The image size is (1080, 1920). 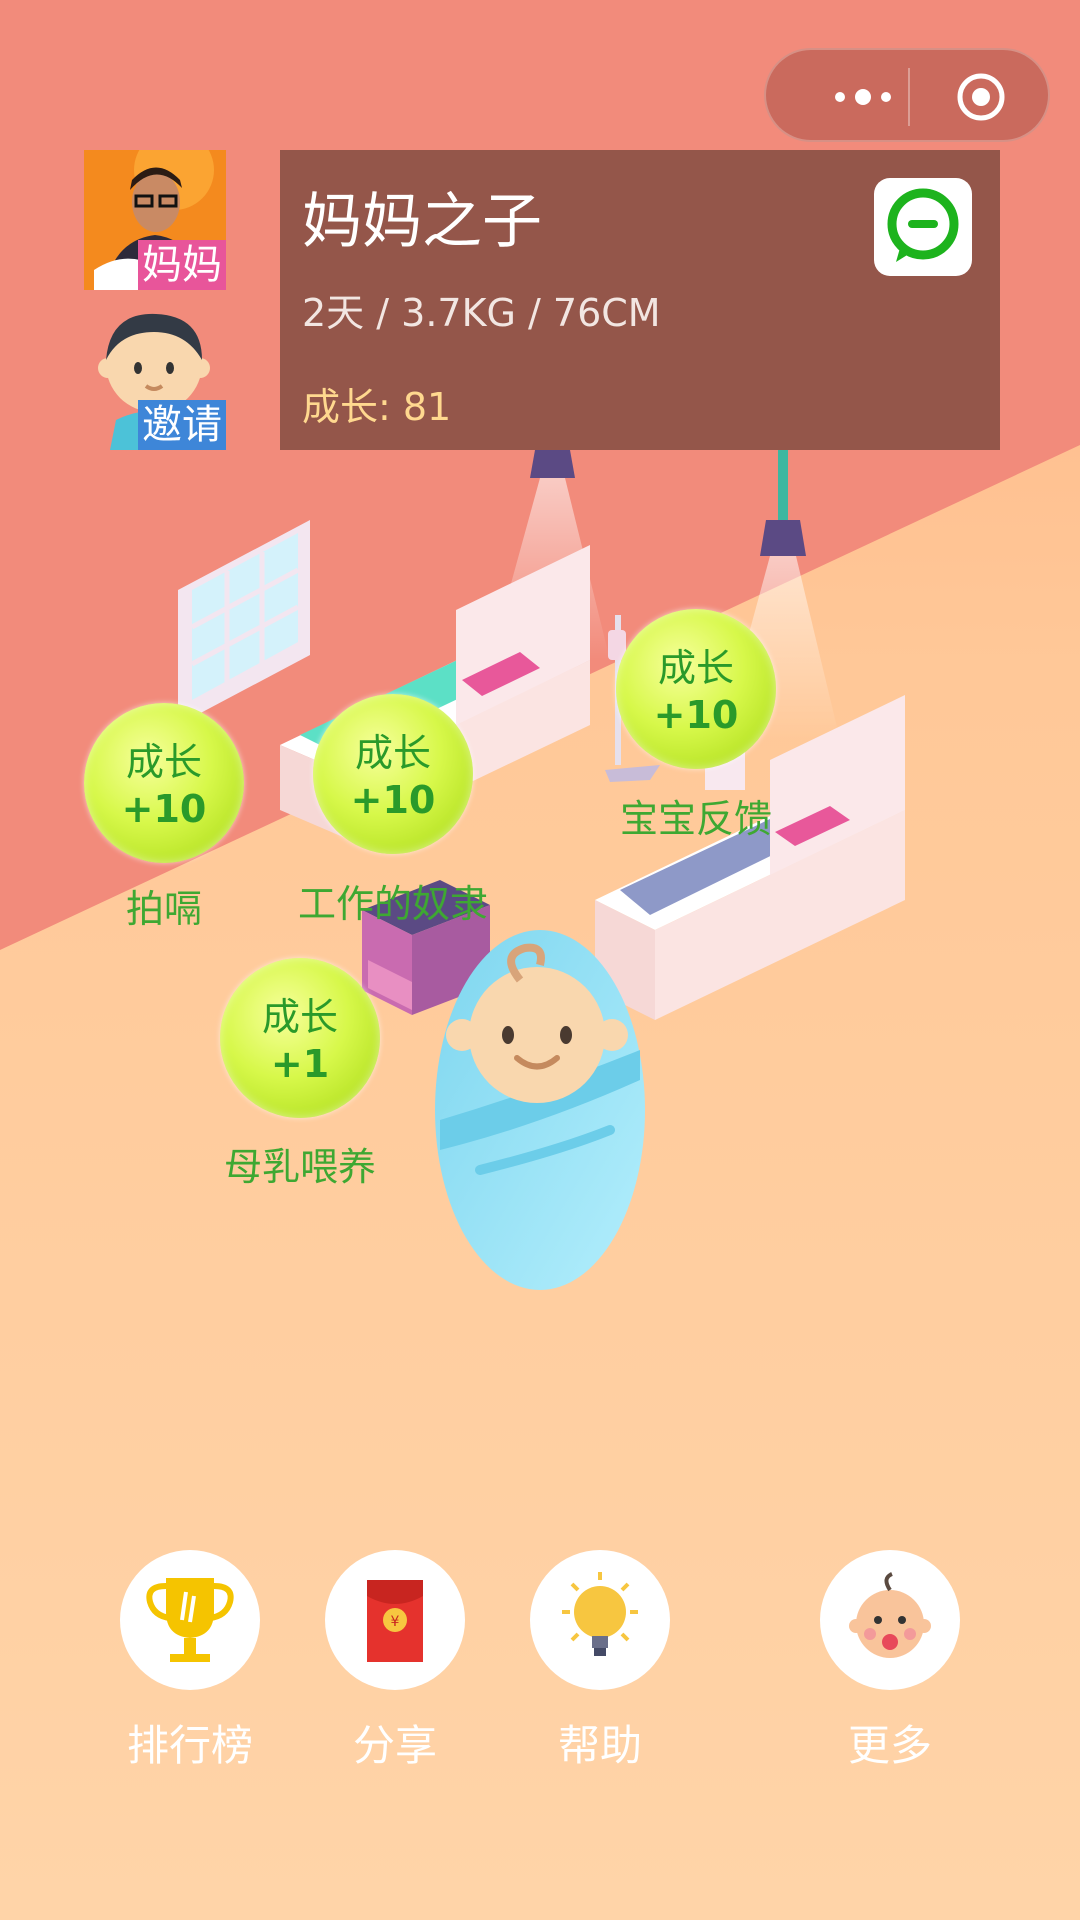 I want to click on bubble-value: +1, so click(x=300, y=1064).